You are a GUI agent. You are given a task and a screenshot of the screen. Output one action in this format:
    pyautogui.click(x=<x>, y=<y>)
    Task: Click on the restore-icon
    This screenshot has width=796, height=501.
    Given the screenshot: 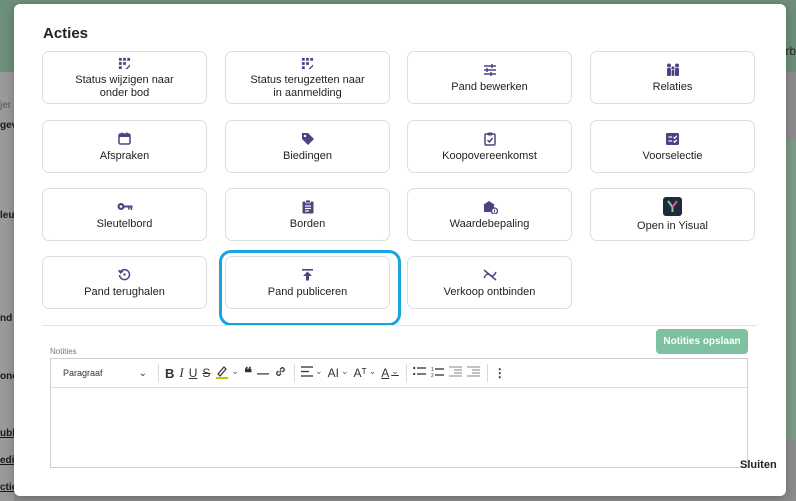 What is the action you would take?
    pyautogui.click(x=124, y=275)
    